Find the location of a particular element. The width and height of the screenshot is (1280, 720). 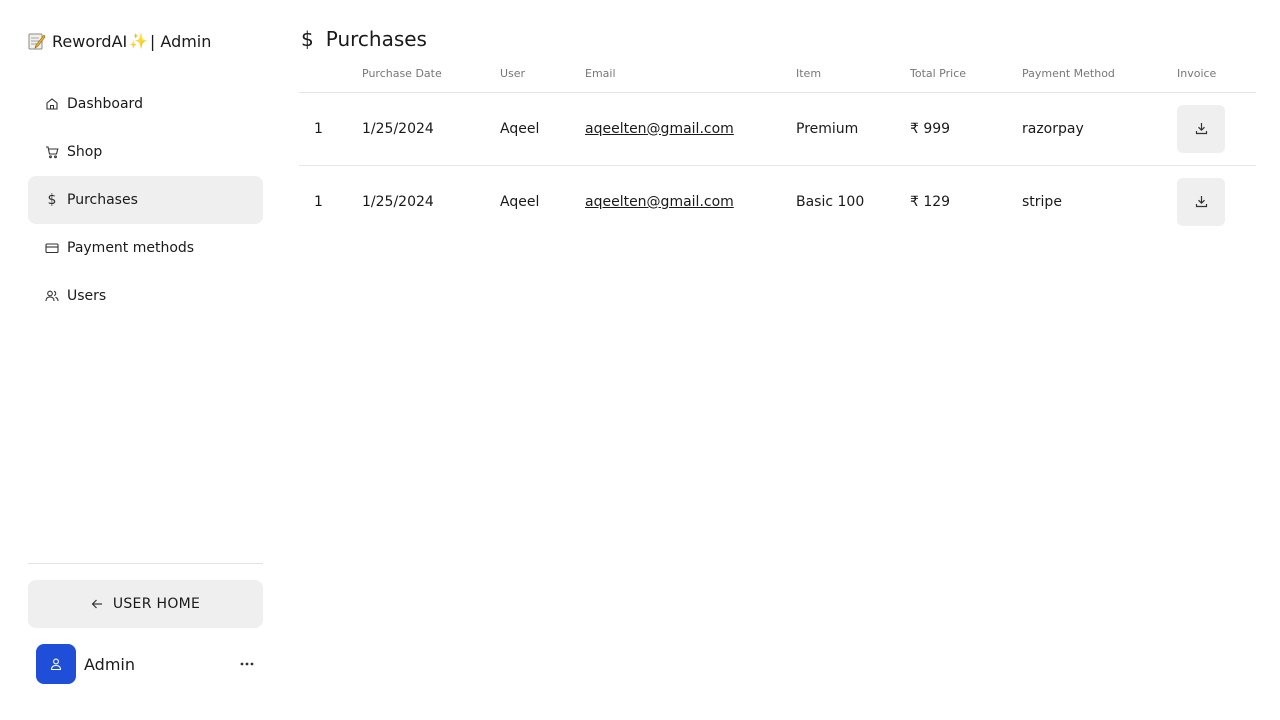

cell-item: Premium is located at coordinates (853, 129).